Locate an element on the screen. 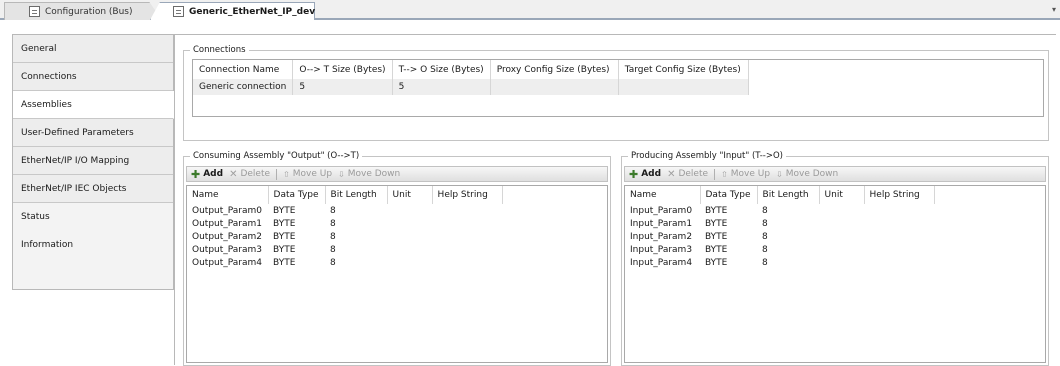 This screenshot has height=366, width=1060. sidebar-item-connections: Connections is located at coordinates (93, 77).